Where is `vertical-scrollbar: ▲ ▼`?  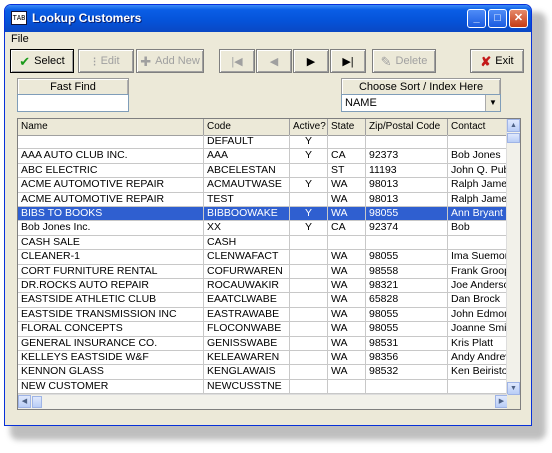 vertical-scrollbar: ▲ ▼ is located at coordinates (513, 257).